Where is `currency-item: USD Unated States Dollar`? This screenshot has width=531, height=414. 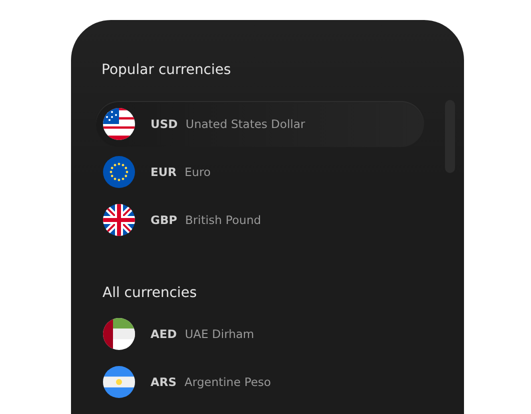 currency-item: USD Unated States Dollar is located at coordinates (260, 124).